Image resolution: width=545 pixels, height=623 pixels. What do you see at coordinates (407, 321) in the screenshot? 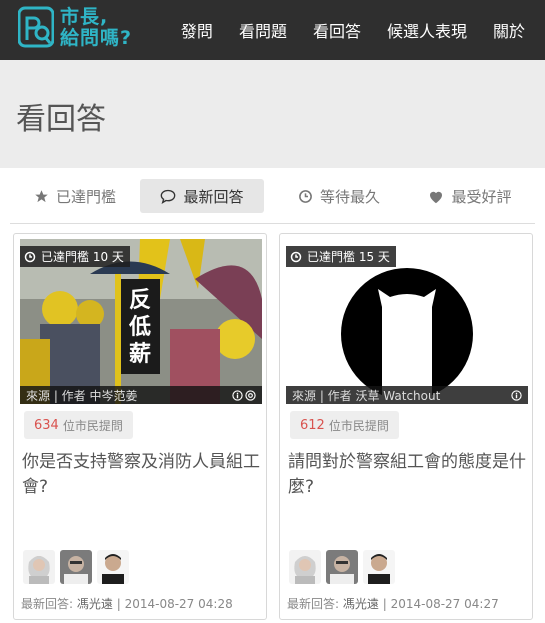
I see `card-image: 已達門檻 15 天 來源 | 作者 沃草 Watchout` at bounding box center [407, 321].